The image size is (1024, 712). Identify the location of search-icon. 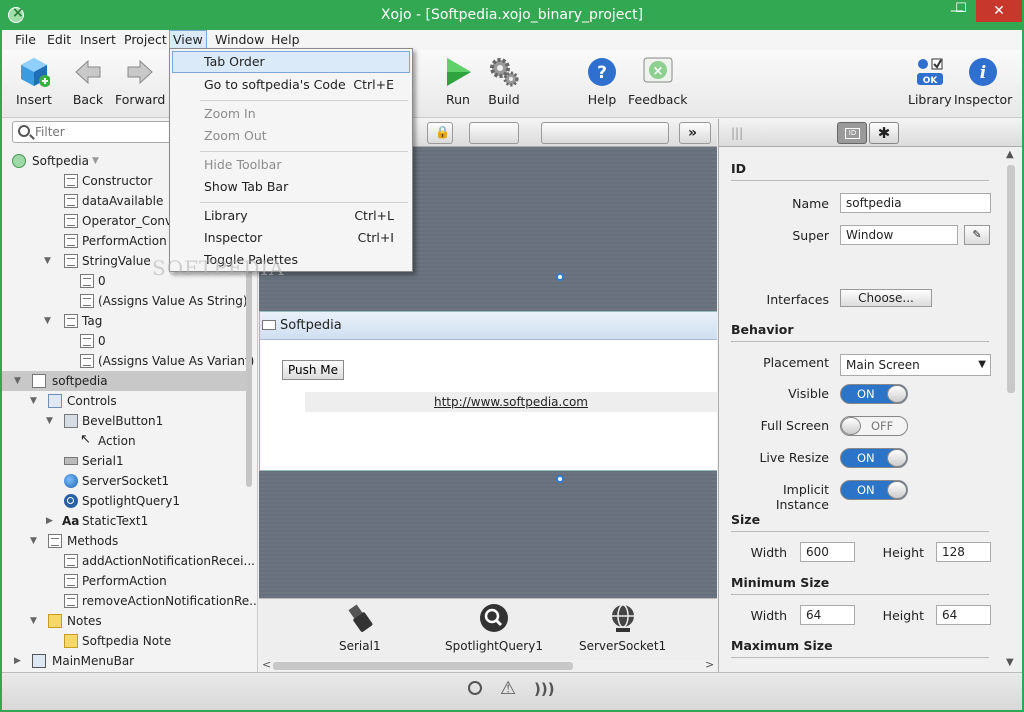
(475, 688).